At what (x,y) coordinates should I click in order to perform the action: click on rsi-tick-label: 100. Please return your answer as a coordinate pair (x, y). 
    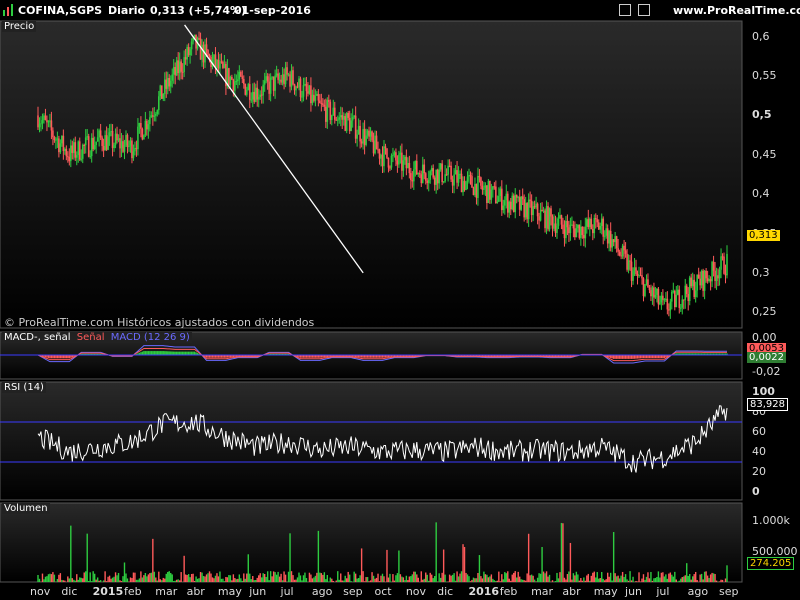
    Looking at the image, I should click on (763, 391).